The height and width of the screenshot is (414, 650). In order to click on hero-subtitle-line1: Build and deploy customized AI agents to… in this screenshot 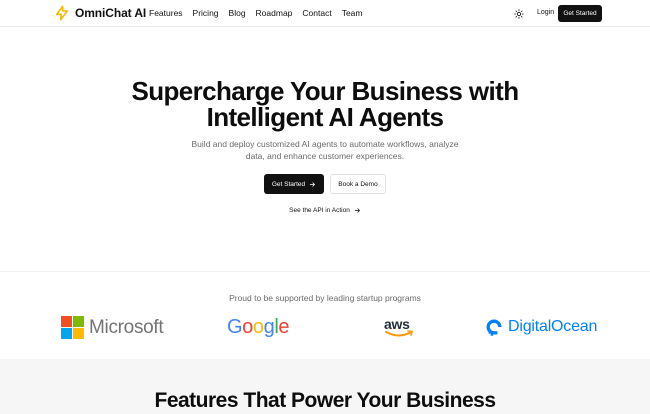, I will do `click(325, 144)`.